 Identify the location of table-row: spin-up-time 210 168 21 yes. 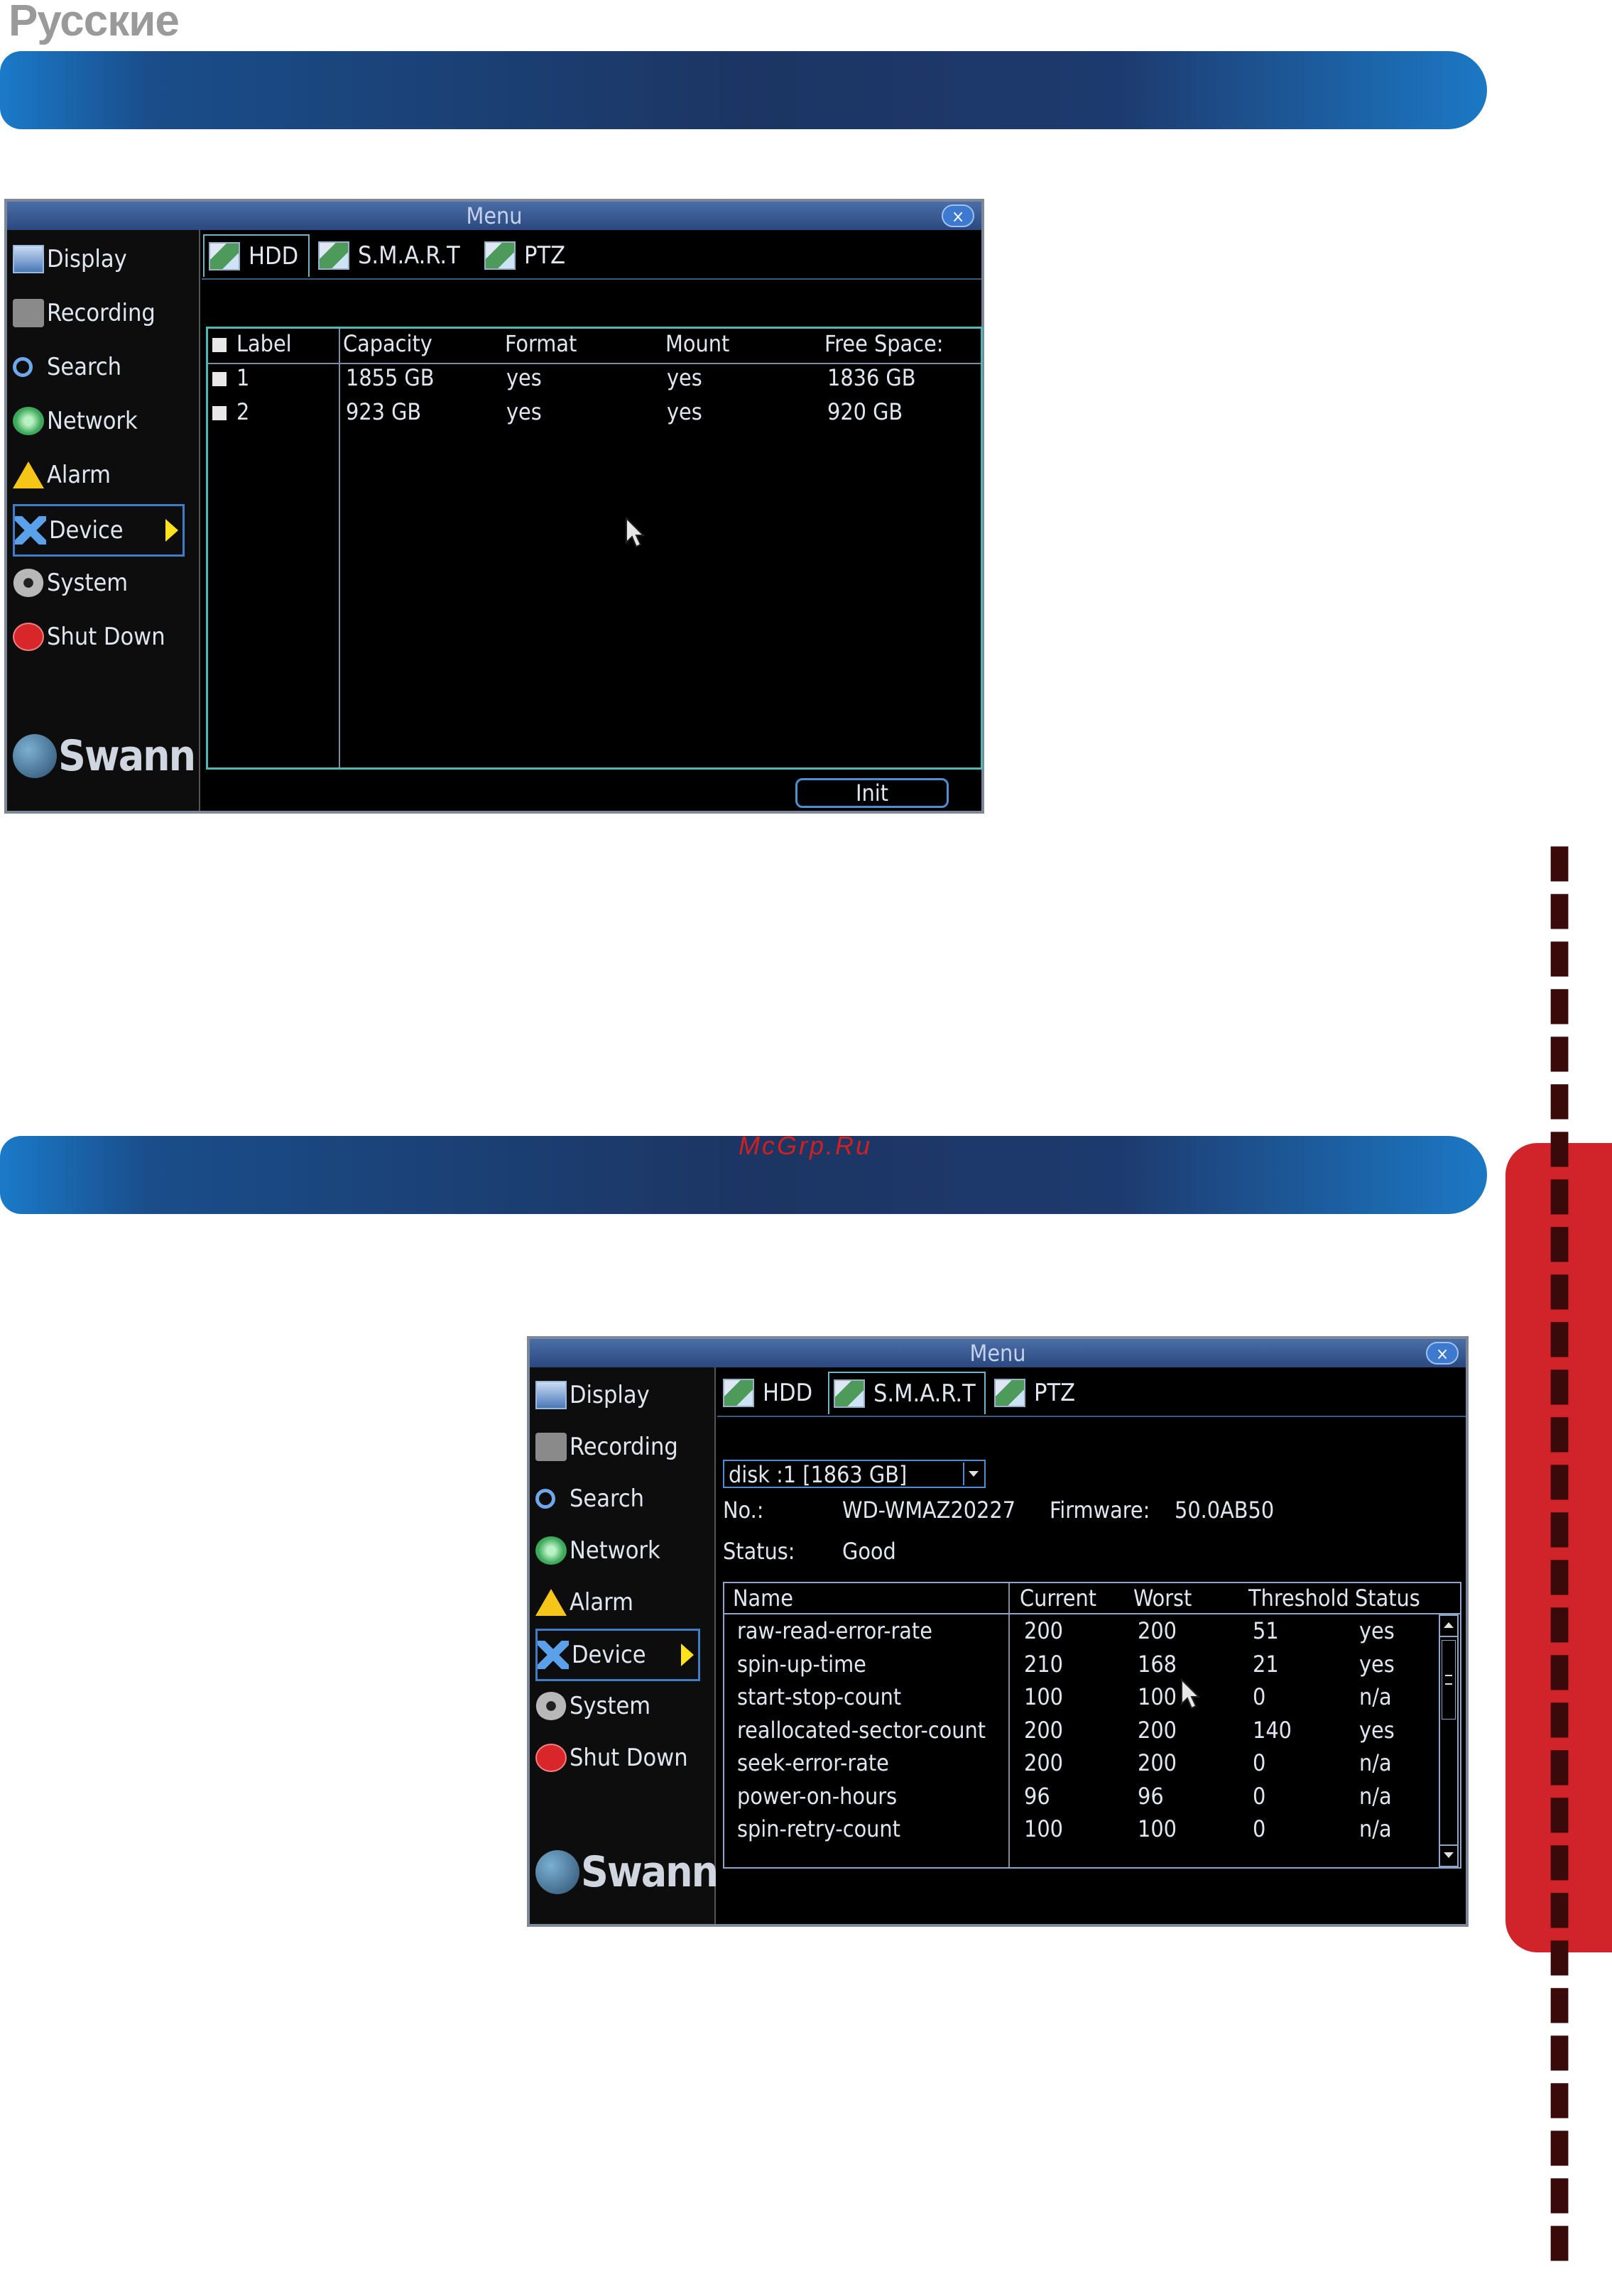
(1079, 1667).